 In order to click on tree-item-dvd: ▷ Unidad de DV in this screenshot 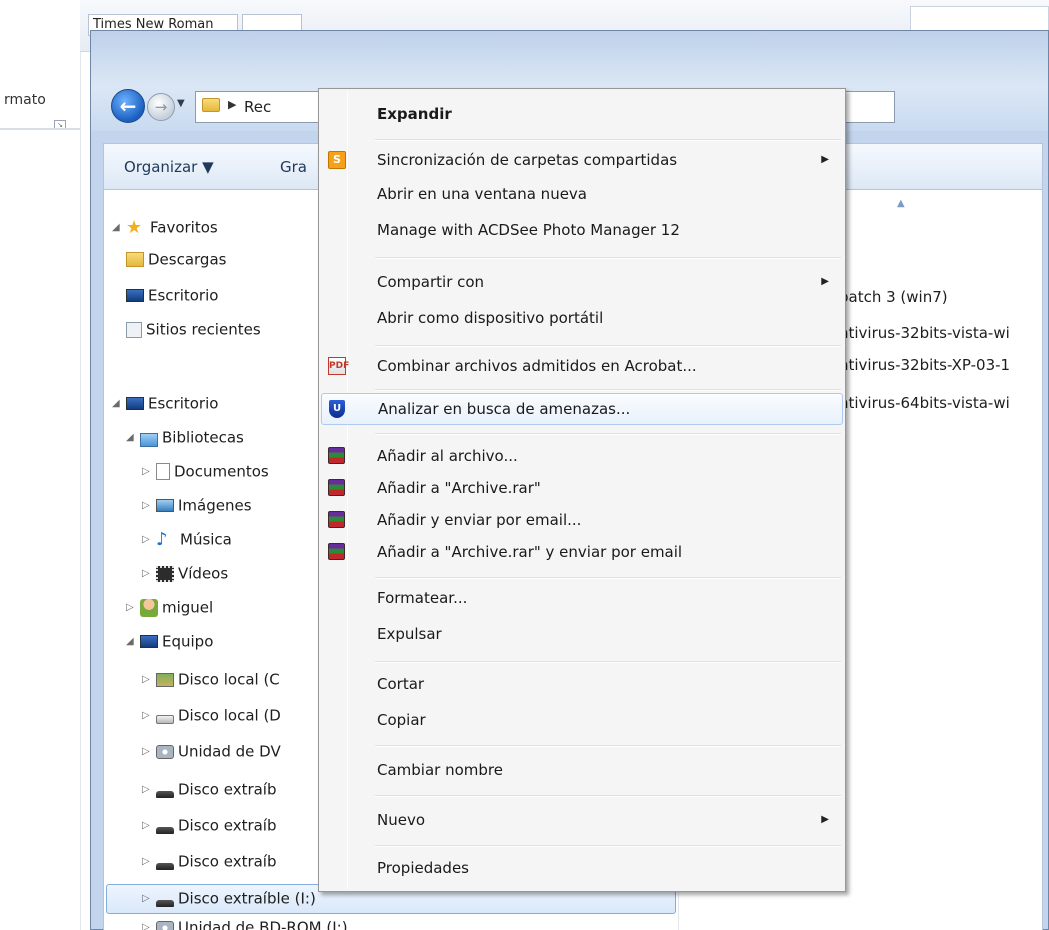, I will do `click(211, 757)`.